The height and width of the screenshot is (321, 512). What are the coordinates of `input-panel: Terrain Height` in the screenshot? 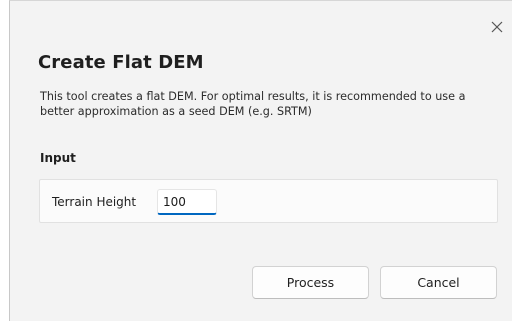 It's located at (268, 201).